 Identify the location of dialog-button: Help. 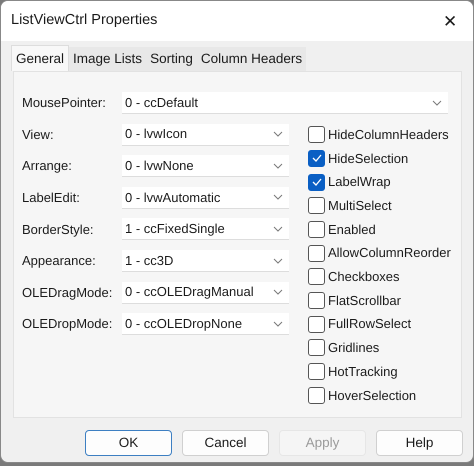
(419, 443).